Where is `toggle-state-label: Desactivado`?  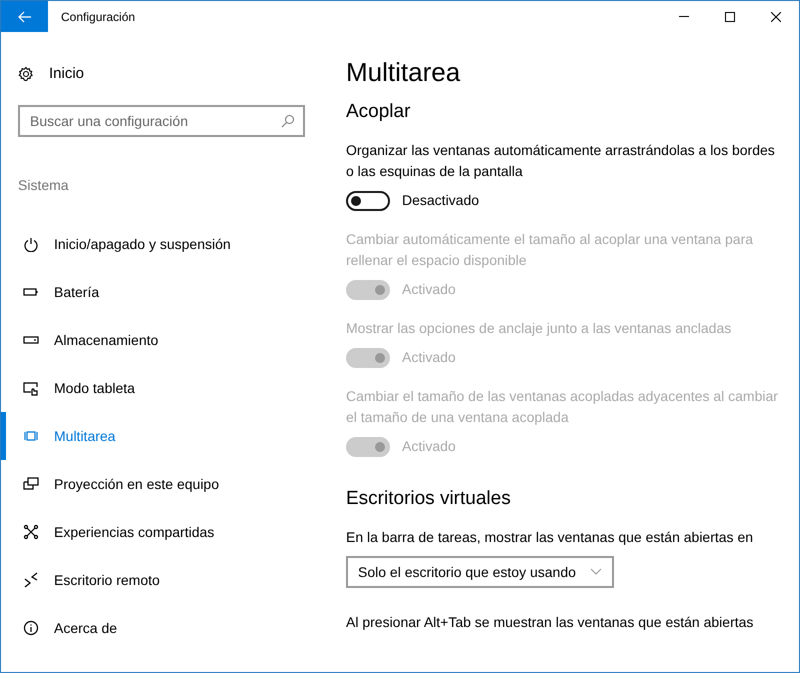
toggle-state-label: Desactivado is located at coordinates (441, 200).